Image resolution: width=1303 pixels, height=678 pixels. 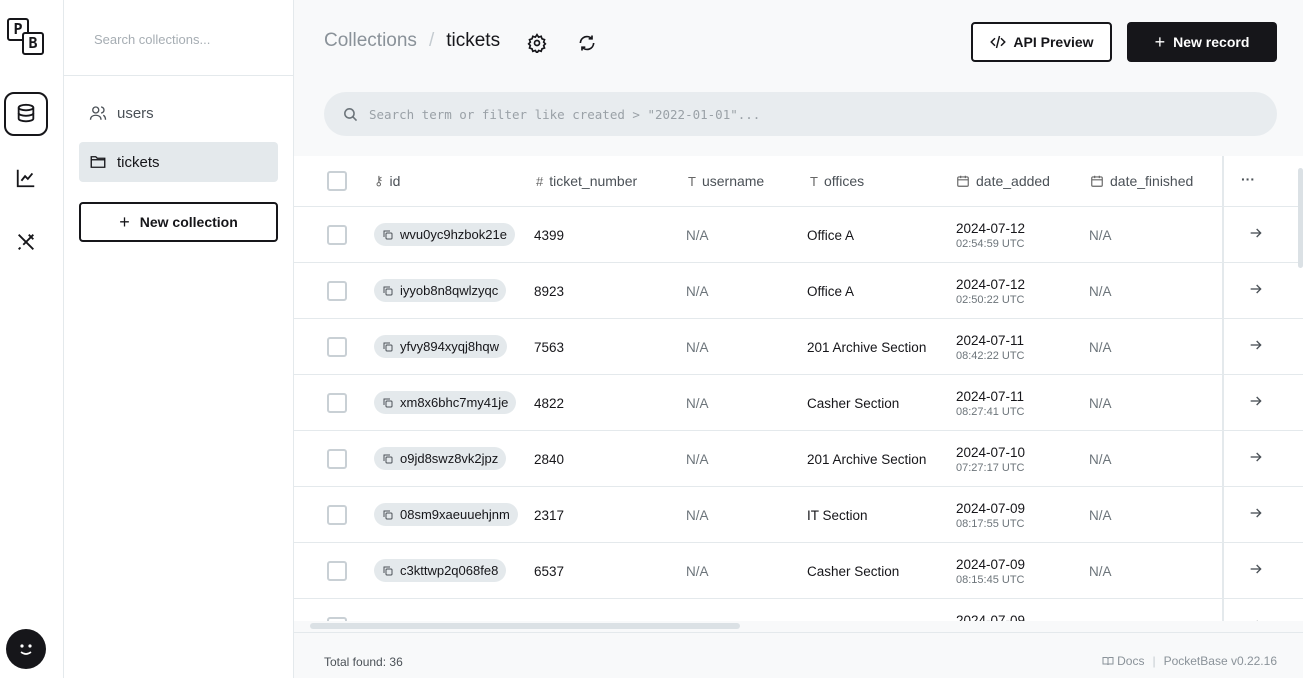 I want to click on collections-search-input, so click(x=182, y=39).